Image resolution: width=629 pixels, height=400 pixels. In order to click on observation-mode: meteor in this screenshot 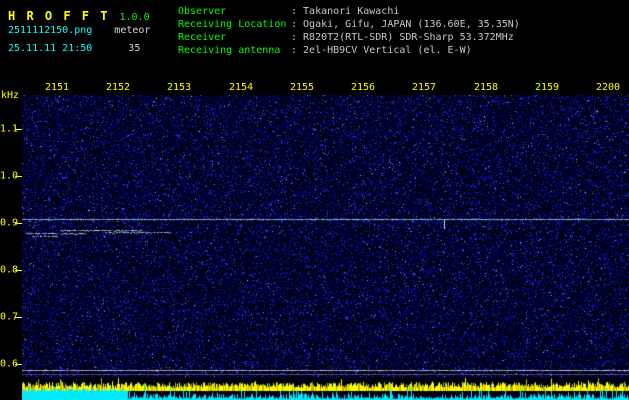, I will do `click(132, 30)`.